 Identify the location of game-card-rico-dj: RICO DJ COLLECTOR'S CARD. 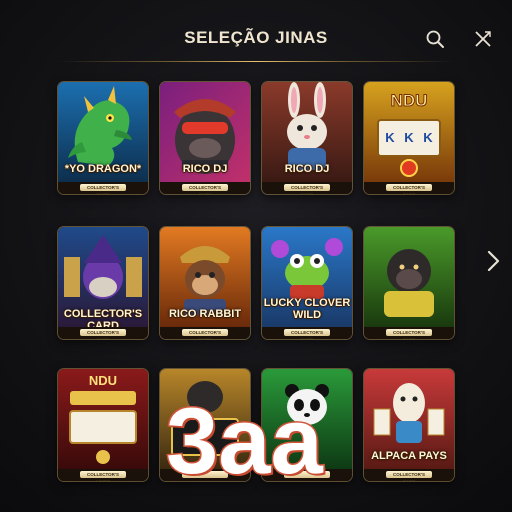
(205, 138).